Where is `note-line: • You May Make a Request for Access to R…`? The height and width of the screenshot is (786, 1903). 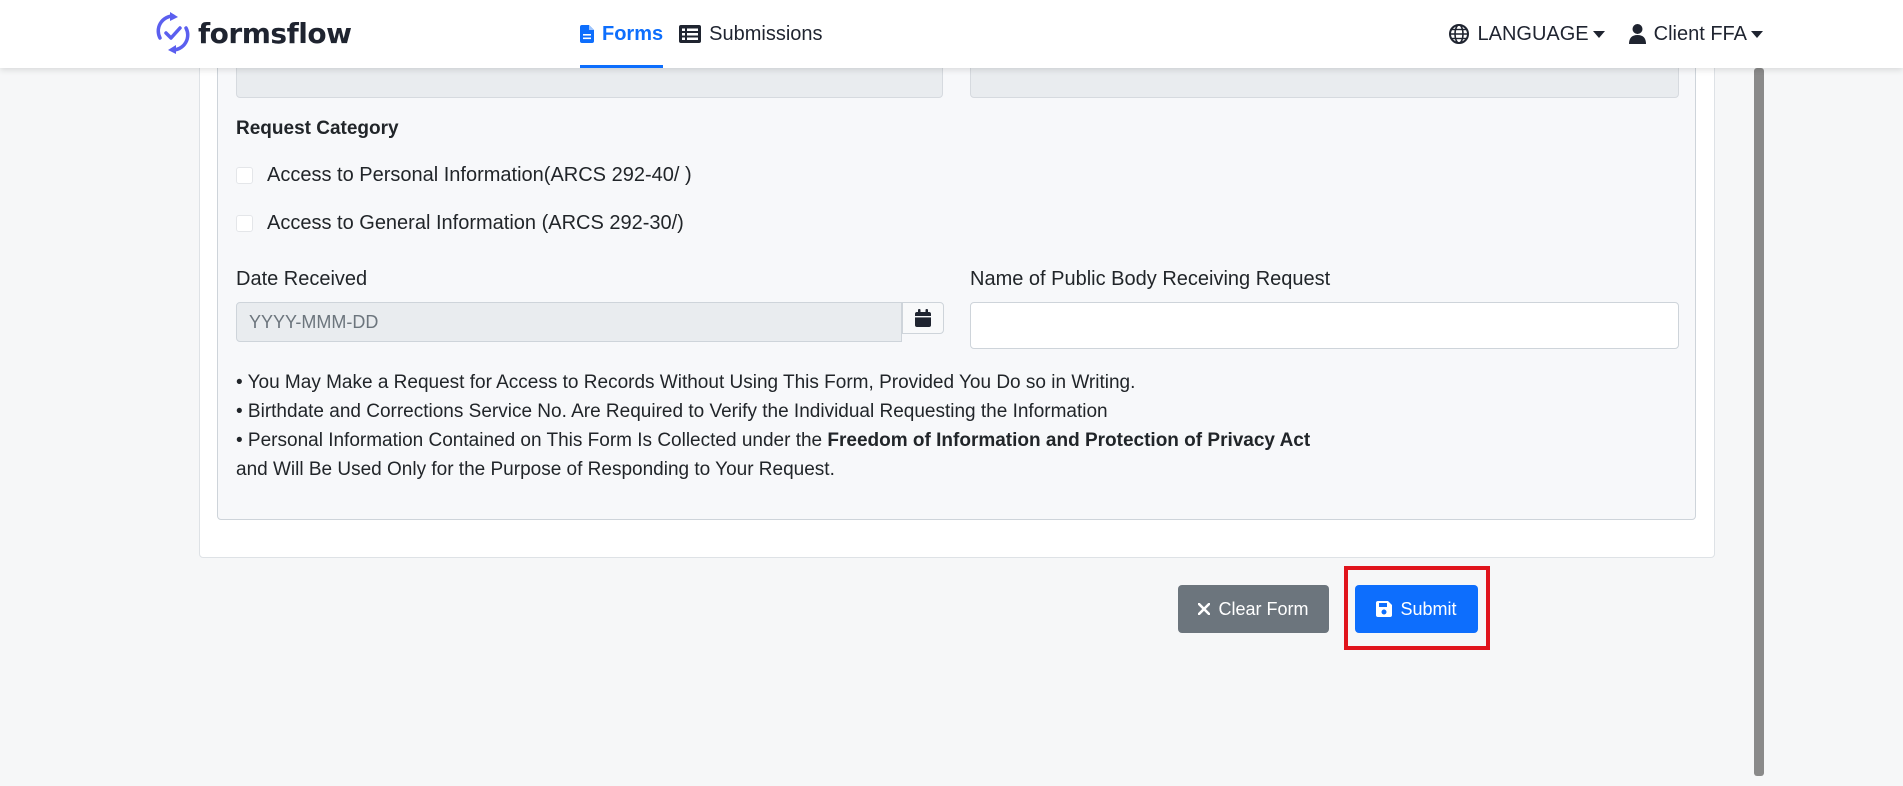 note-line: • You May Make a Request for Access to R… is located at coordinates (686, 382).